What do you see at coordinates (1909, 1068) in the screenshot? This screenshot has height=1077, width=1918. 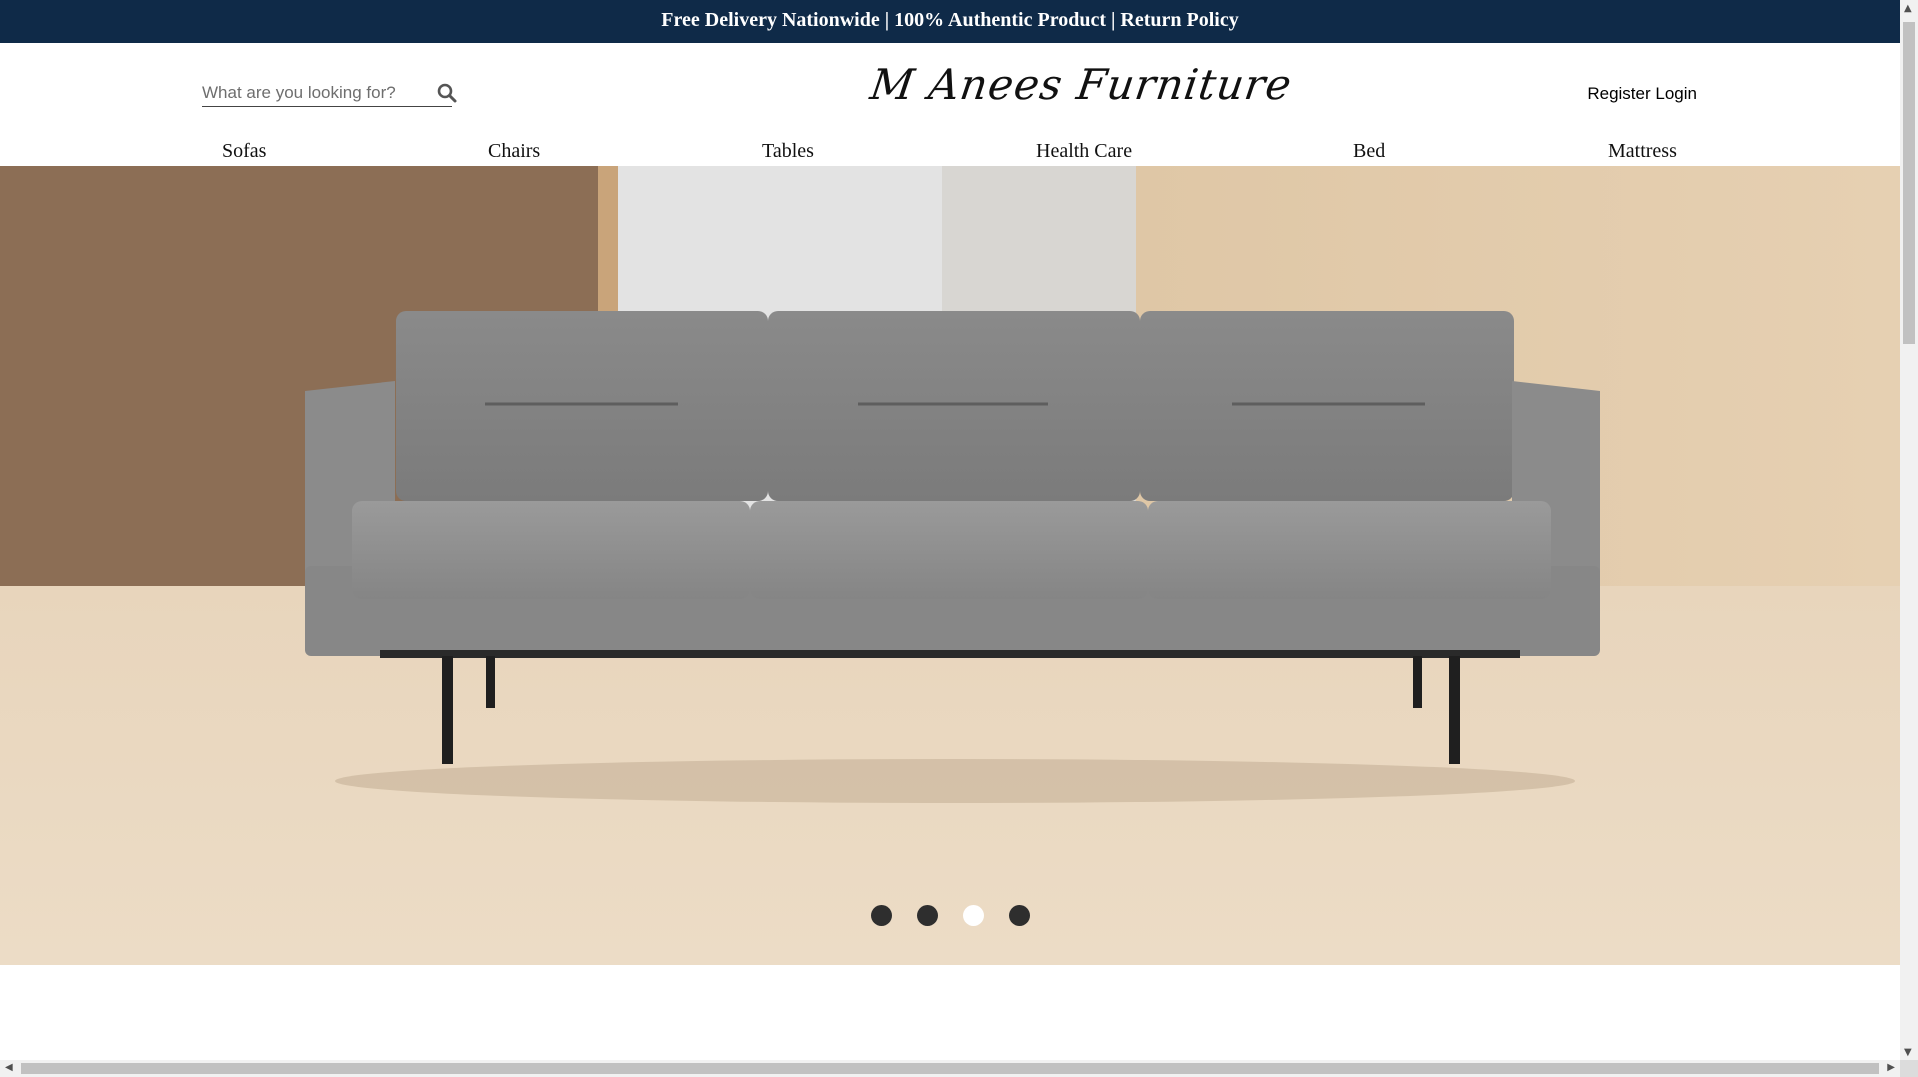 I see `scrollbar-corner` at bounding box center [1909, 1068].